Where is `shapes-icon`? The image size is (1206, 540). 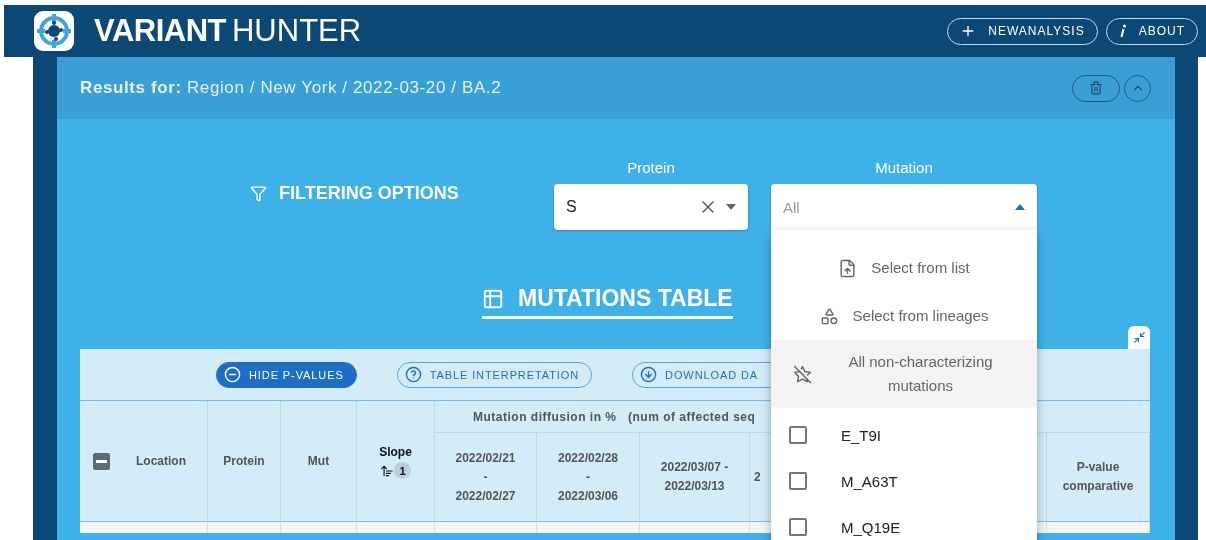 shapes-icon is located at coordinates (829, 316).